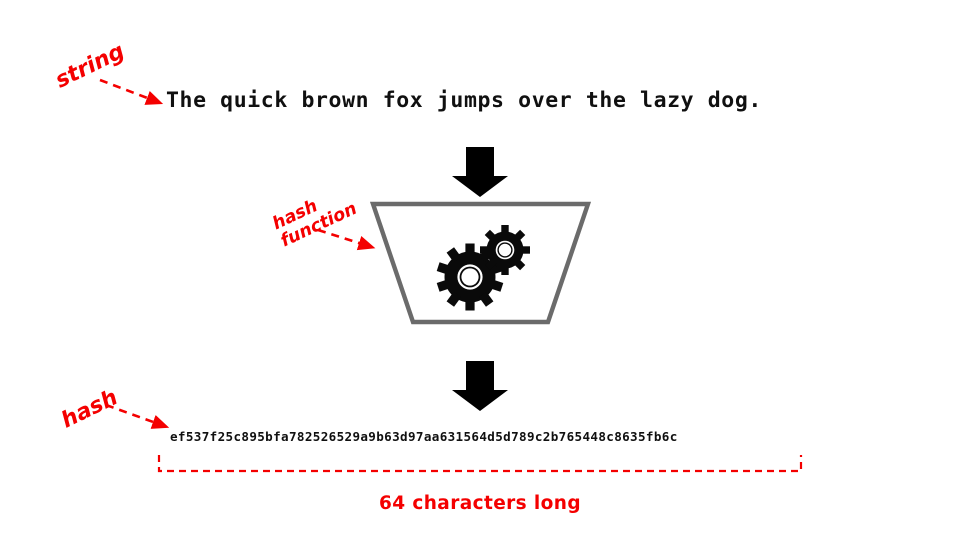 The width and height of the screenshot is (960, 540). I want to click on down-arrow-icon-top, so click(480, 172).